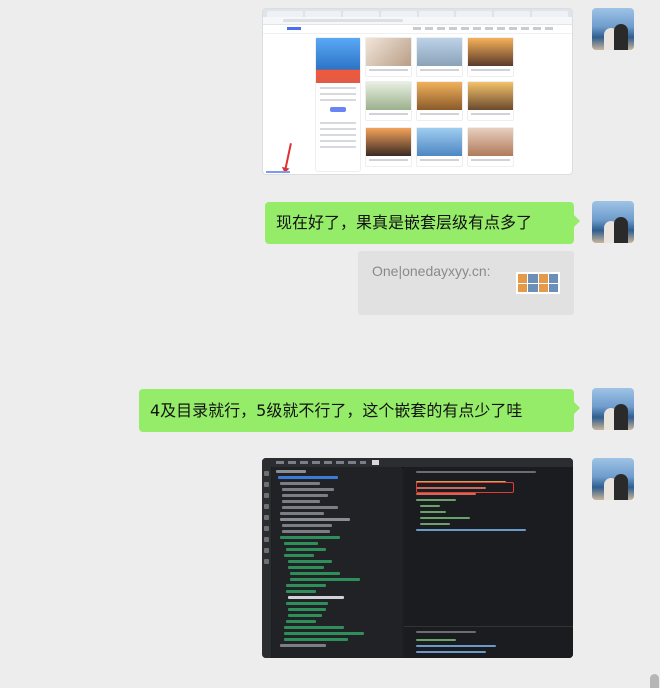 This screenshot has width=660, height=688. I want to click on chat-scrollbar-thumb, so click(654, 681).